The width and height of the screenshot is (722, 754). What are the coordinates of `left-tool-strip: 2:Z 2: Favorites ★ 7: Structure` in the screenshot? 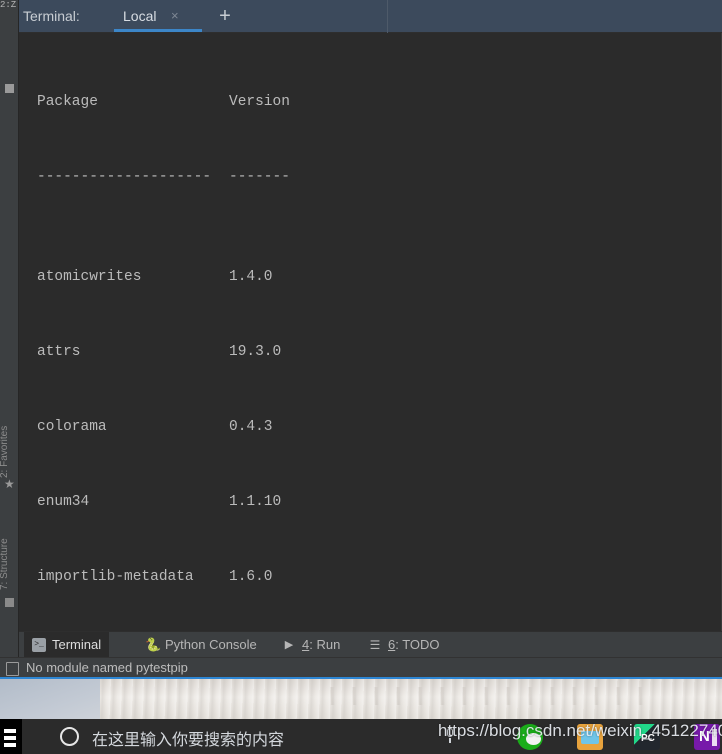 It's located at (9, 339).